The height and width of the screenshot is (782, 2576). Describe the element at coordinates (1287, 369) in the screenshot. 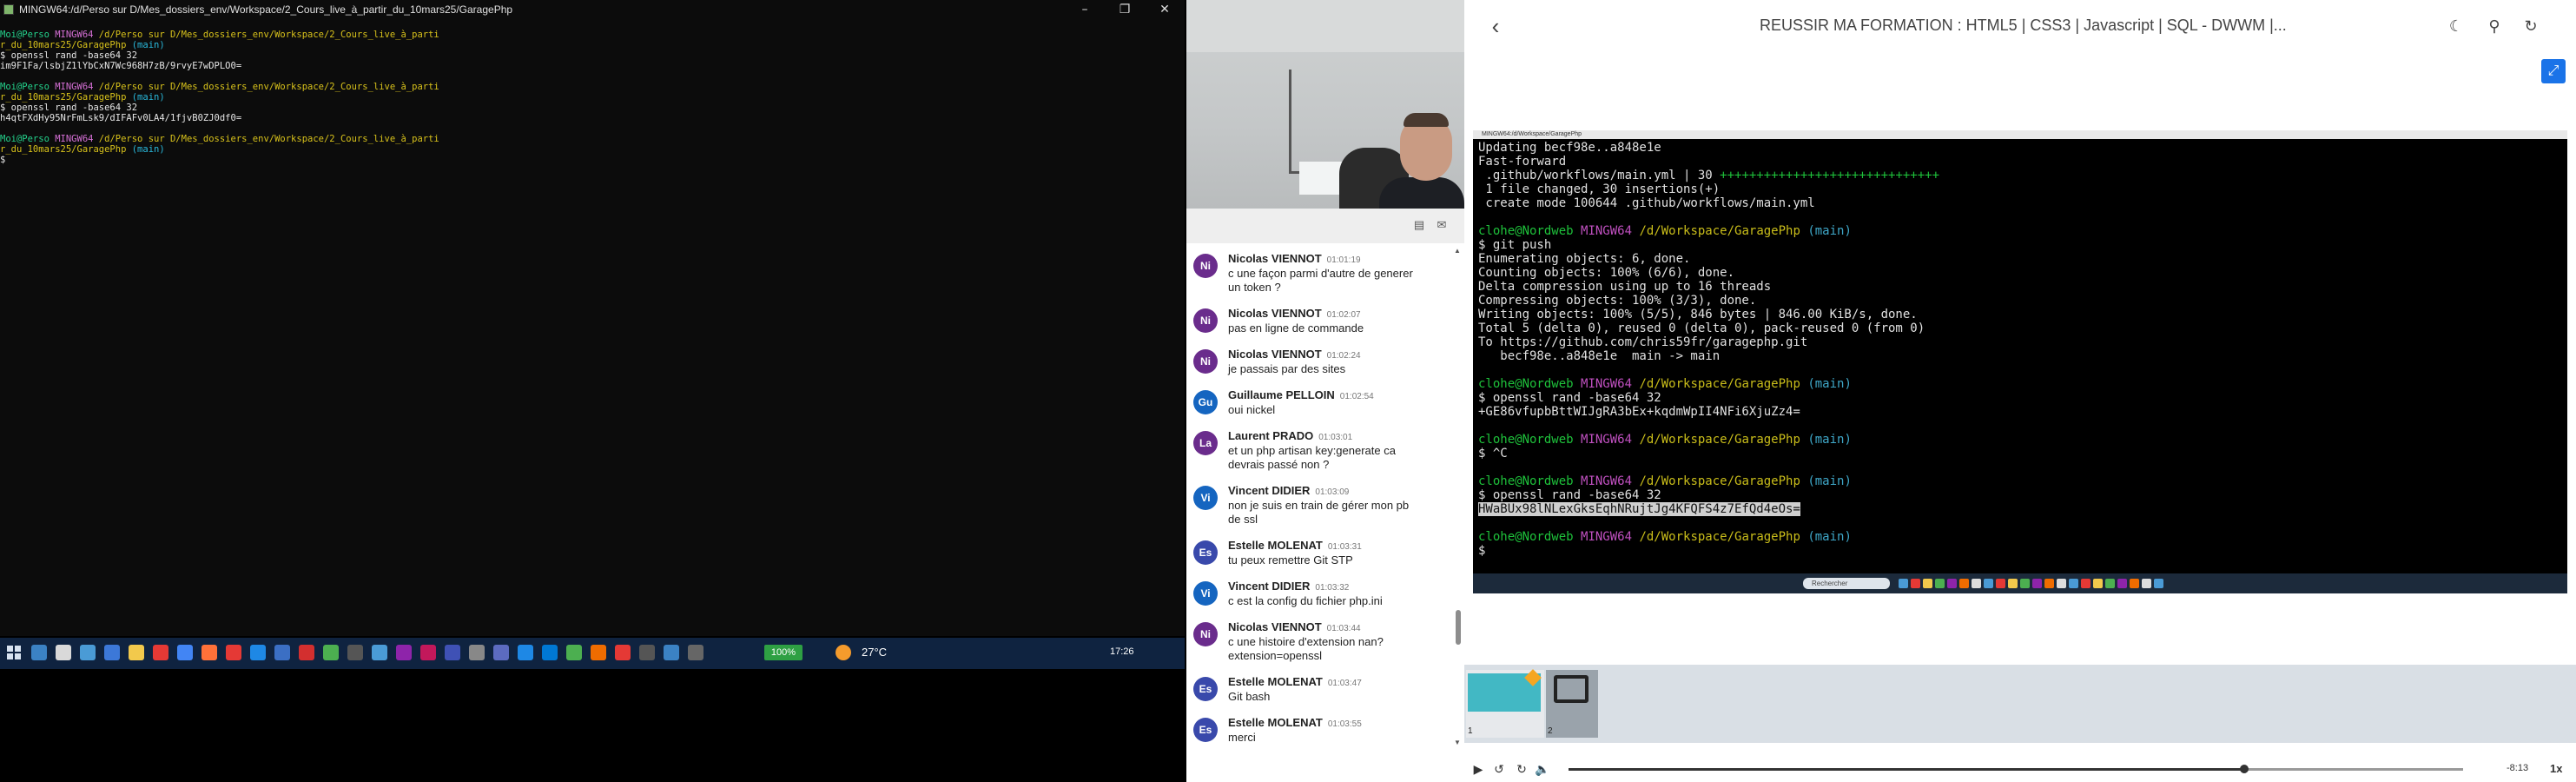

I see `chat-message-line: je passais par des sites` at that location.